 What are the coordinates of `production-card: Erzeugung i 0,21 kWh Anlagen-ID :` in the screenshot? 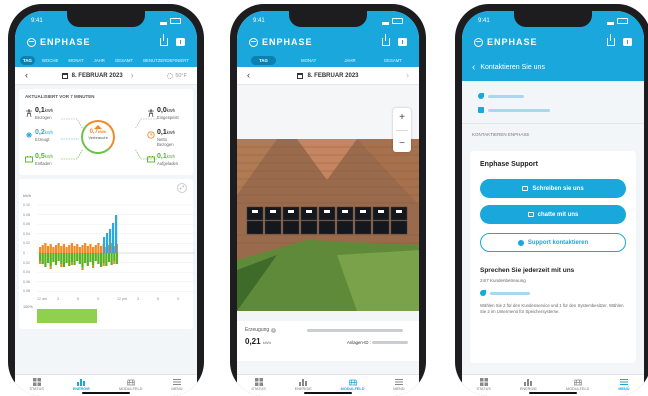 It's located at (328, 341).